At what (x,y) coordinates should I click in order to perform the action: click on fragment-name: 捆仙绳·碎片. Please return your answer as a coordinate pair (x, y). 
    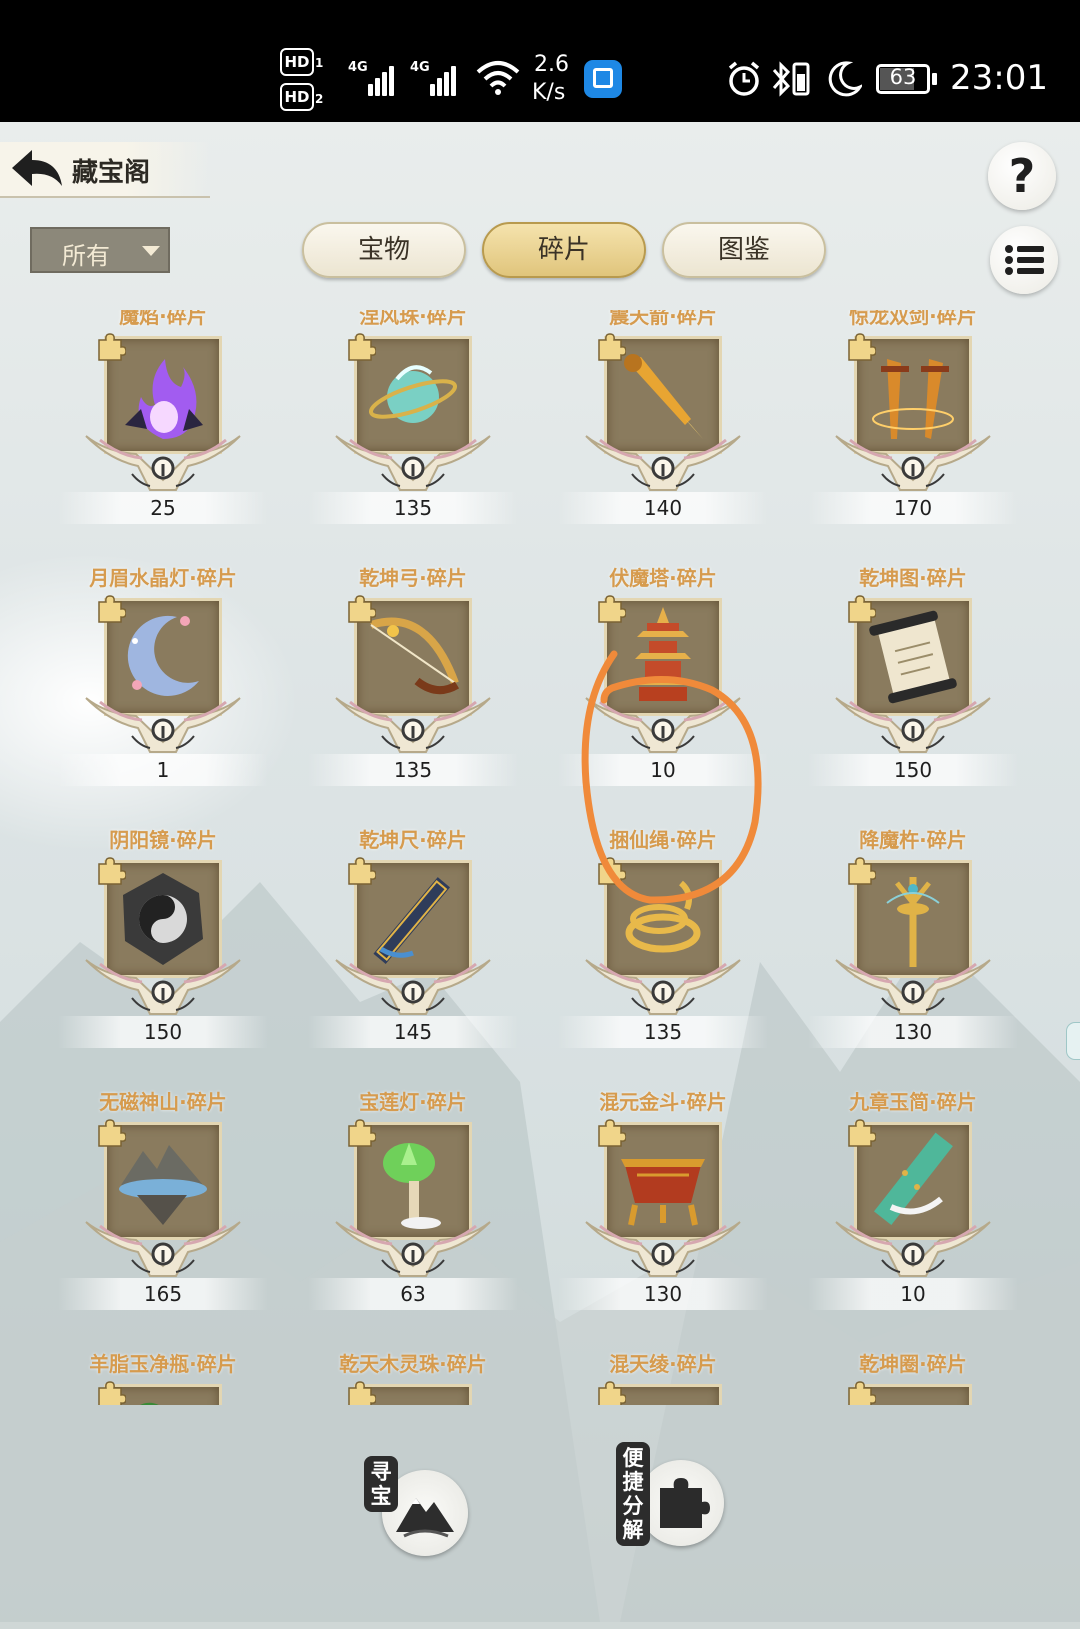
    Looking at the image, I should click on (663, 840).